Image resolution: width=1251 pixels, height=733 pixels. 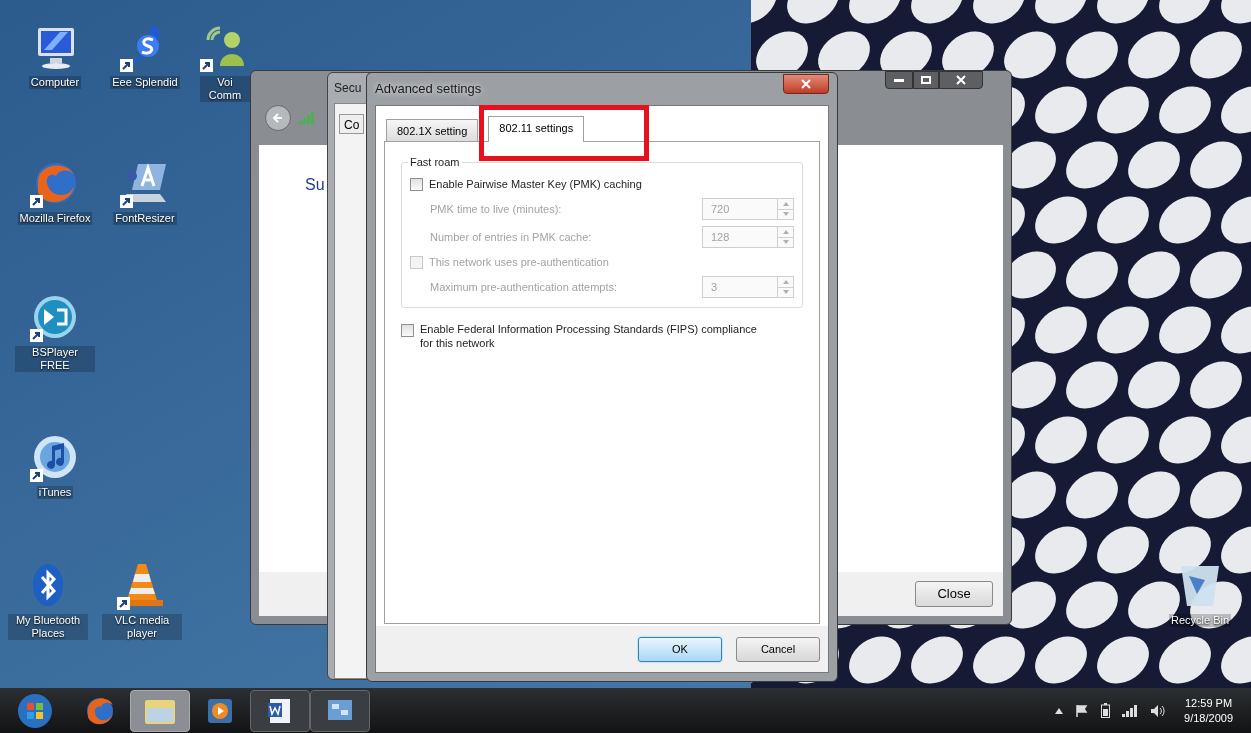 What do you see at coordinates (535, 184) in the screenshot?
I see `checkbox-label: Enable Pairwise Master Key (PMK) caching` at bounding box center [535, 184].